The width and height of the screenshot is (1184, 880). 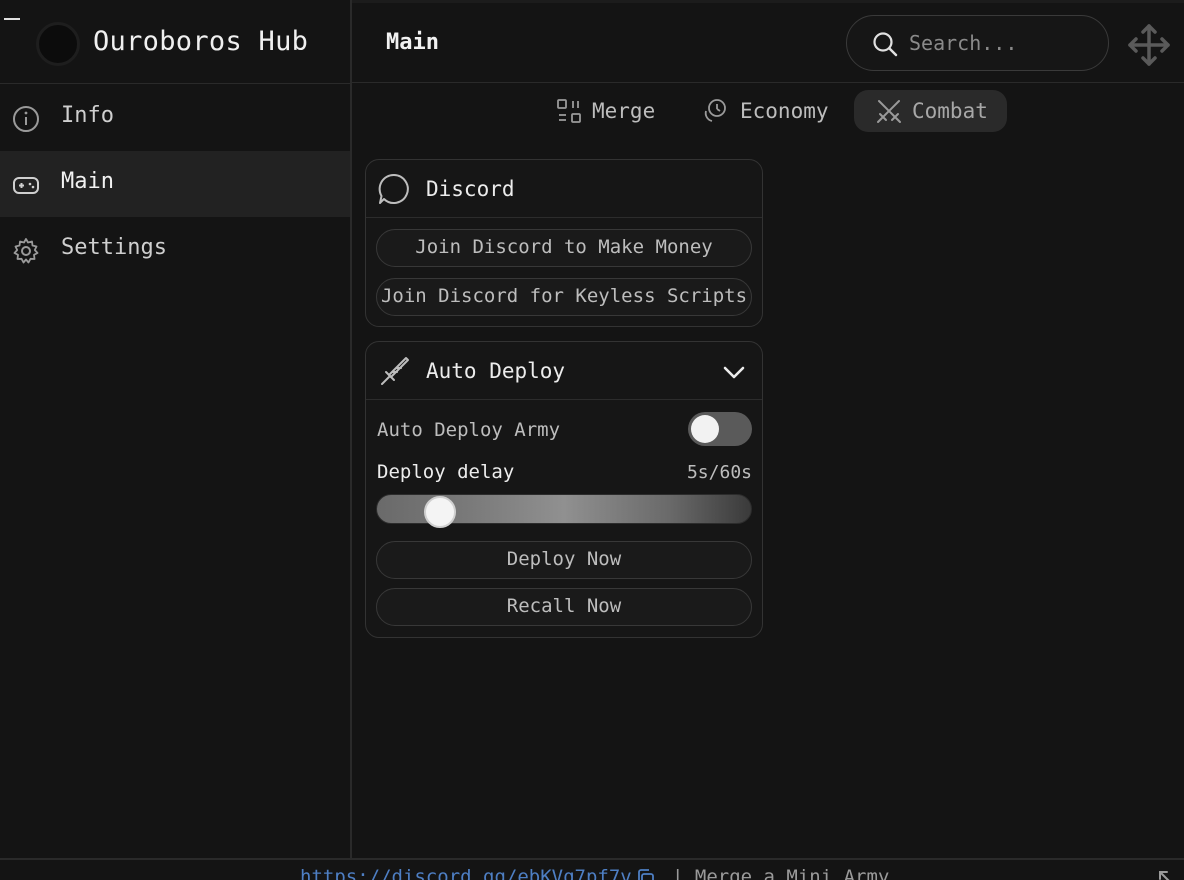 I want to click on chat-bubble-icon, so click(x=393, y=188).